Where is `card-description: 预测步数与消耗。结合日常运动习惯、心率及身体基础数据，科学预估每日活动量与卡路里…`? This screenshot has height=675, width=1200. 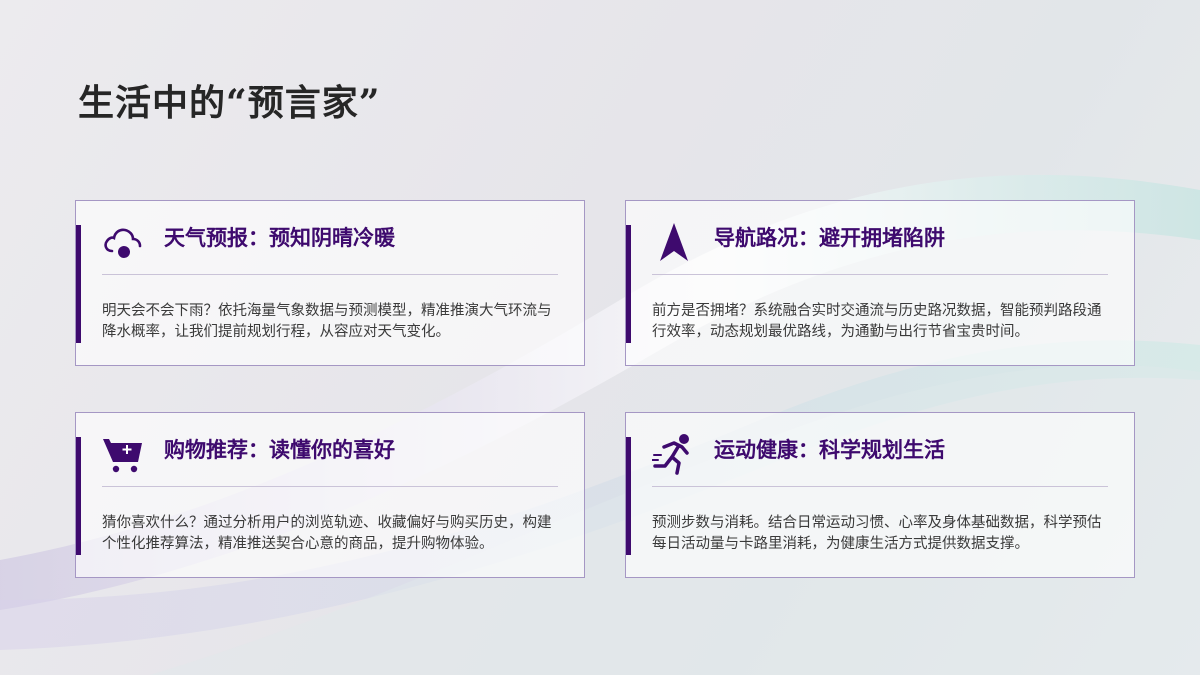 card-description: 预测步数与消耗。结合日常运动习惯、心率及身体基础数据，科学预估每日活动量与卡路里… is located at coordinates (877, 533).